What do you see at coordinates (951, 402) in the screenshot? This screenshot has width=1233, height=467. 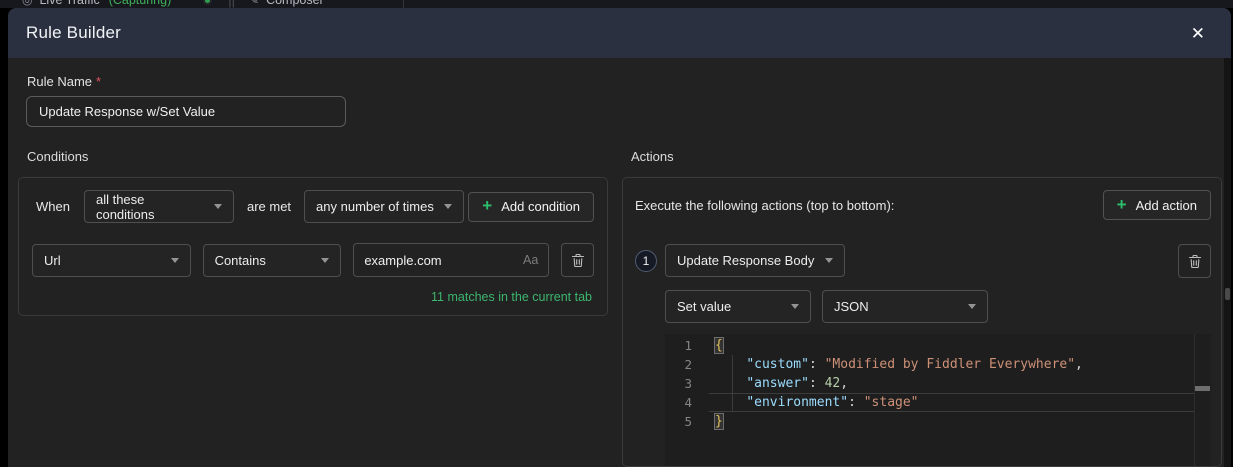 I see `code-line-text: "environment": "stage"` at bounding box center [951, 402].